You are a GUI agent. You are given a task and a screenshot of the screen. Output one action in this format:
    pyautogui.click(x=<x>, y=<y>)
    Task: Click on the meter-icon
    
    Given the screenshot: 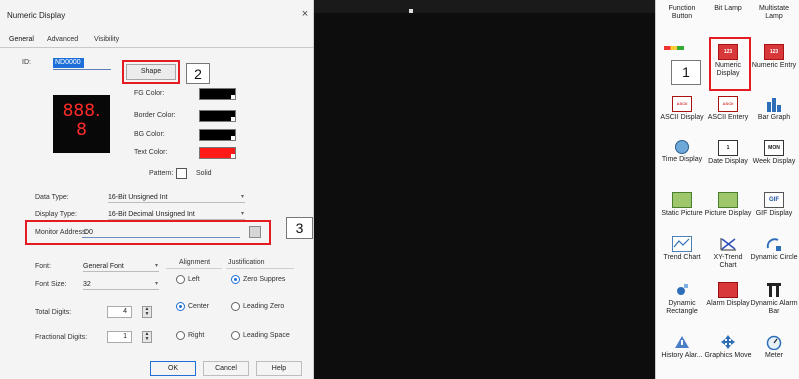 What is the action you would take?
    pyautogui.click(x=774, y=342)
    